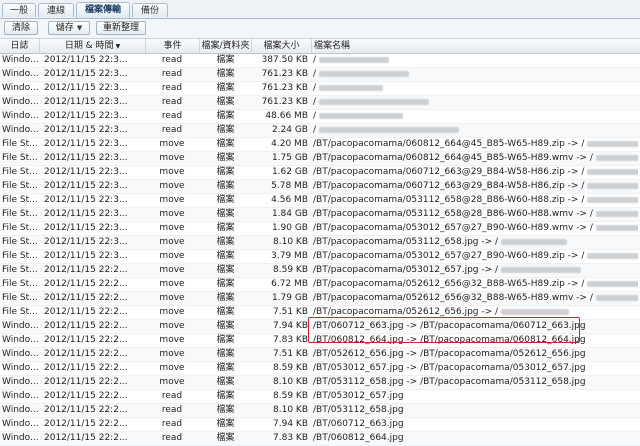 The height and width of the screenshot is (446, 640). I want to click on column-header-filename: 檔案名稱, so click(476, 46).